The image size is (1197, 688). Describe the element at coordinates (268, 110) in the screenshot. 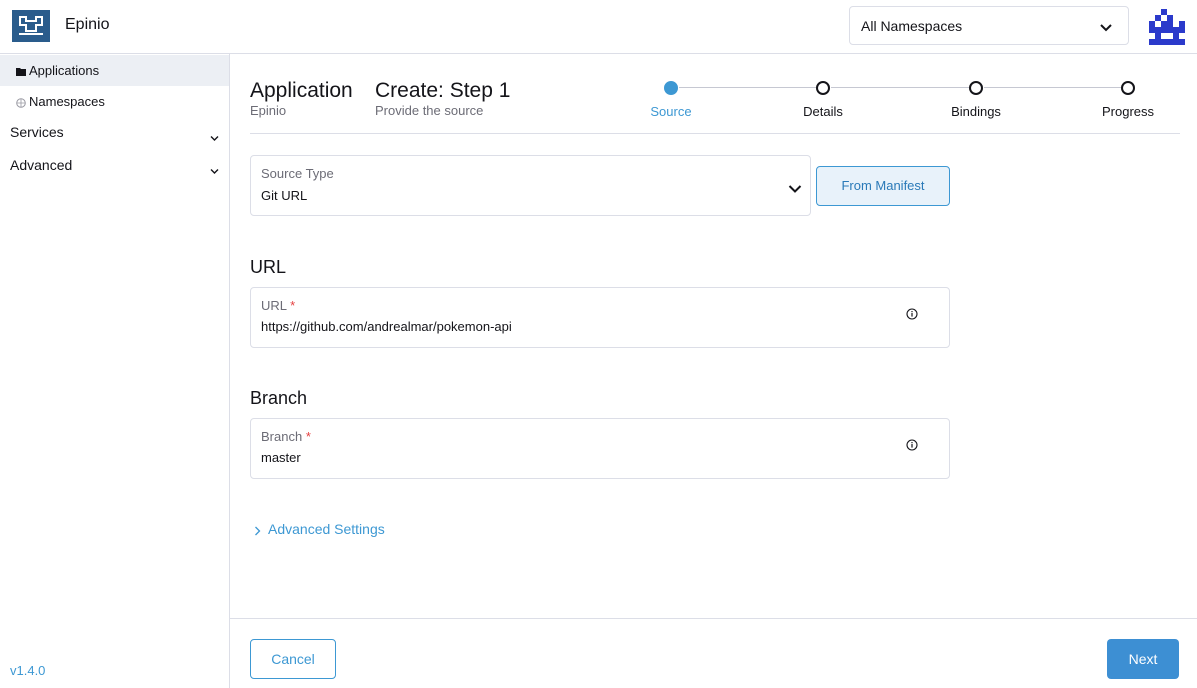

I see `page-subtitle: Epinio` at that location.